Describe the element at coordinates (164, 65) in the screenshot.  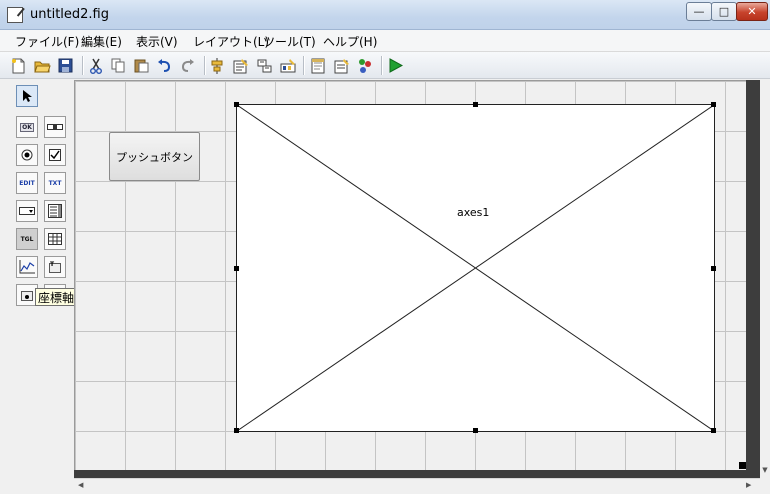
I see `undo-icon` at that location.